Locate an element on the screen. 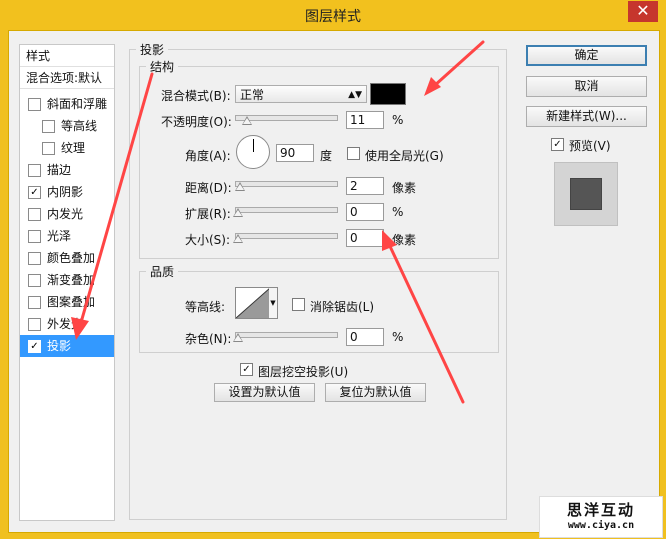  sidebar-item-gradient-overlay: 渐变叠加 is located at coordinates (67, 280).